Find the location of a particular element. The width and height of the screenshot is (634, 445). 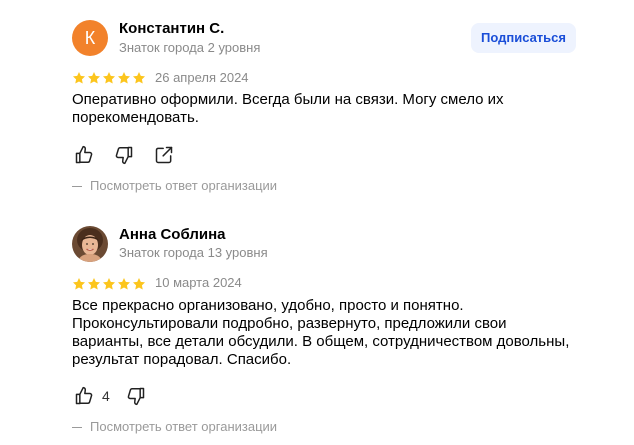

review-date: 26 апреля 2024 is located at coordinates (202, 77).